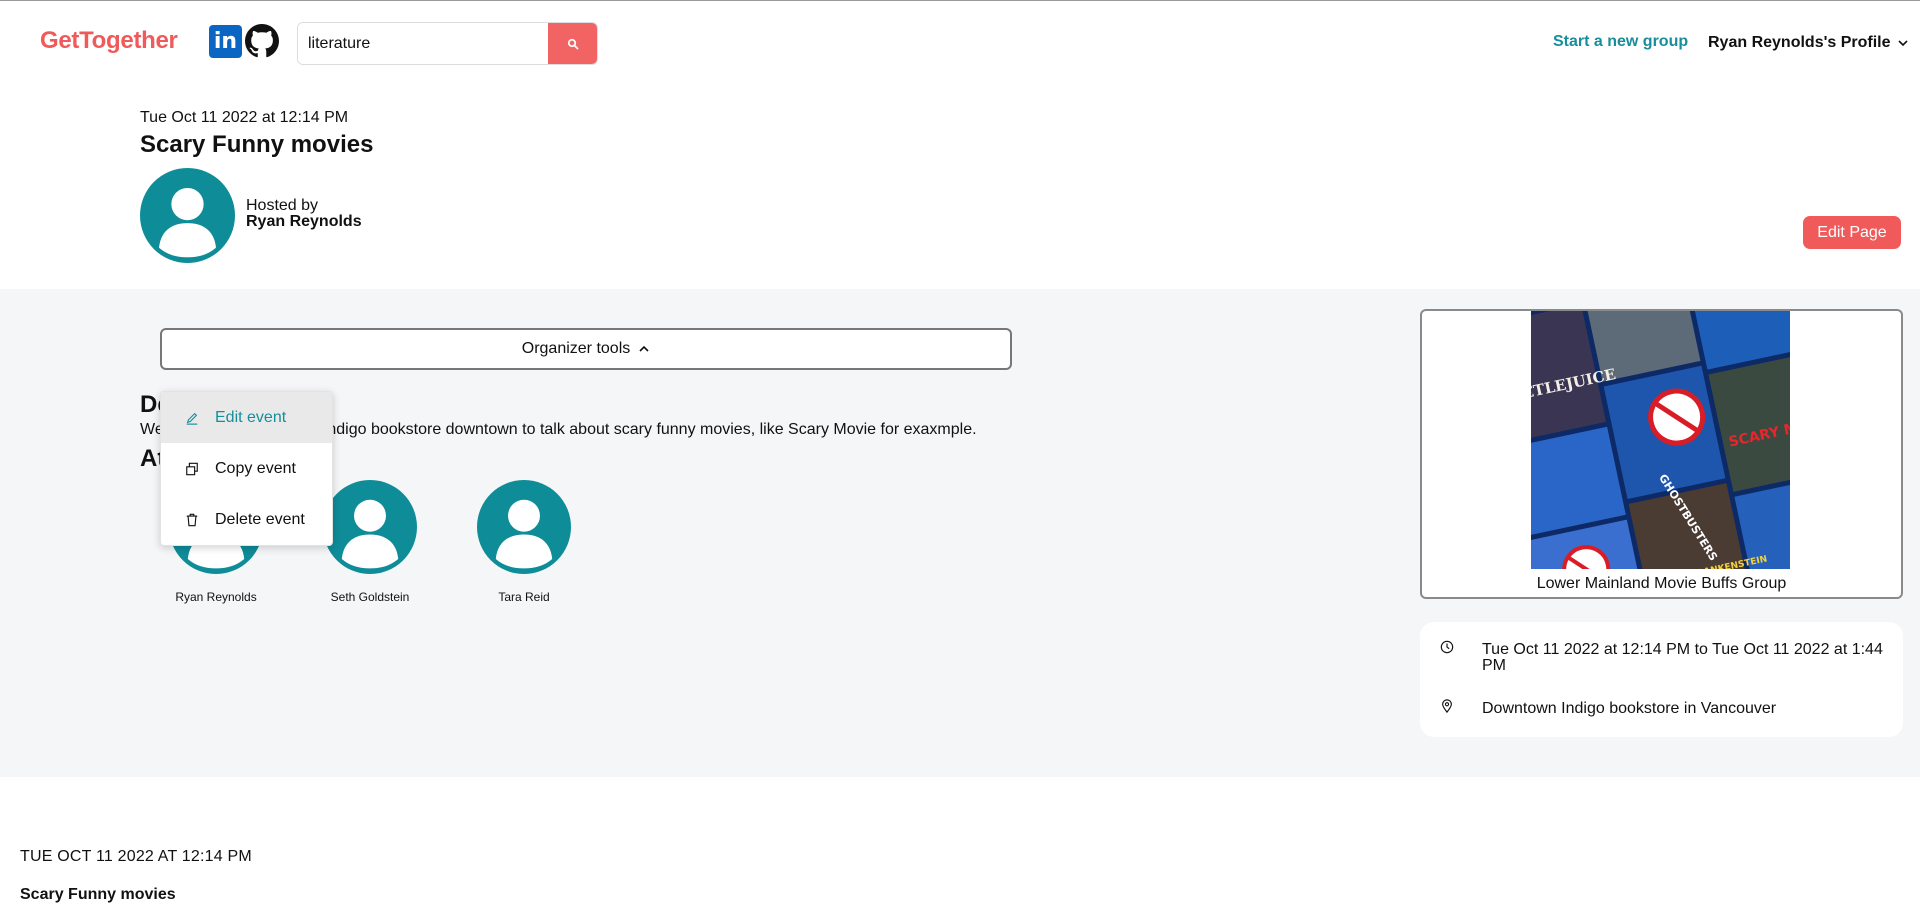  Describe the element at coordinates (524, 597) in the screenshot. I see `attendee-name: Tara Reid` at that location.